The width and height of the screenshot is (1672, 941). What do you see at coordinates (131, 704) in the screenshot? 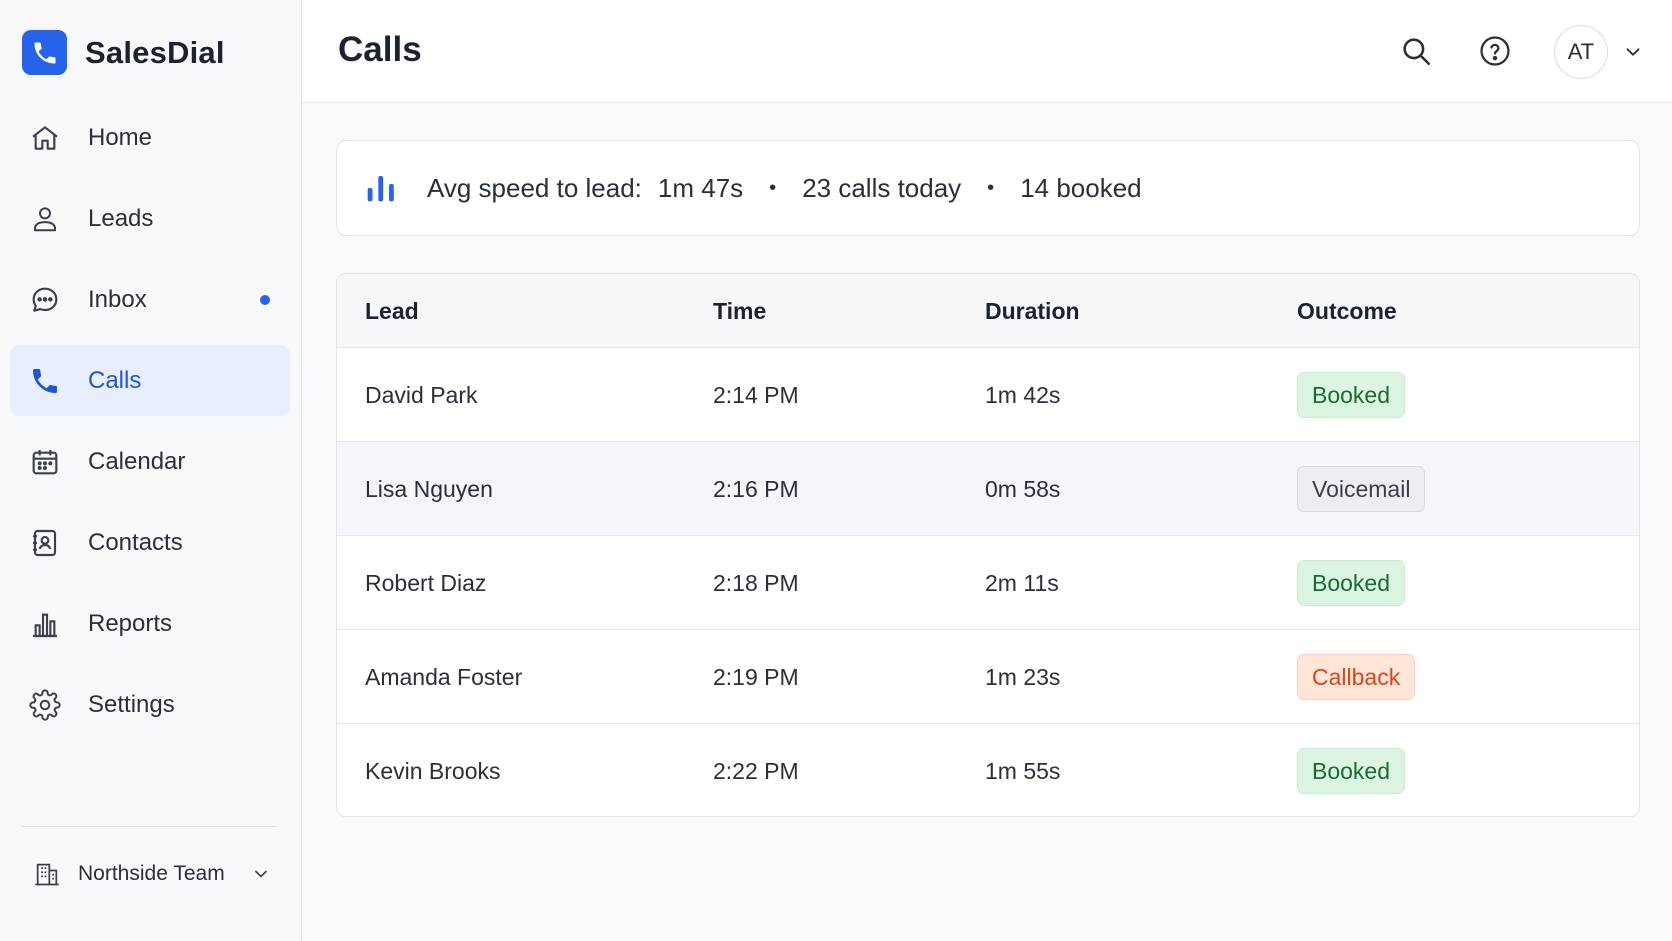
I see `sidebar-item-label: Settings` at bounding box center [131, 704].